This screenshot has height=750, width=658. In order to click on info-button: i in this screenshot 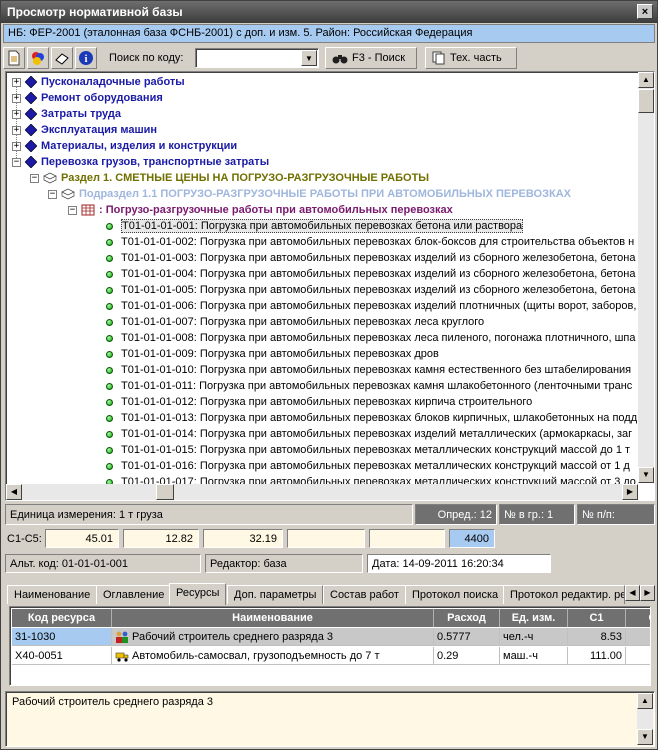, I will do `click(86, 58)`.